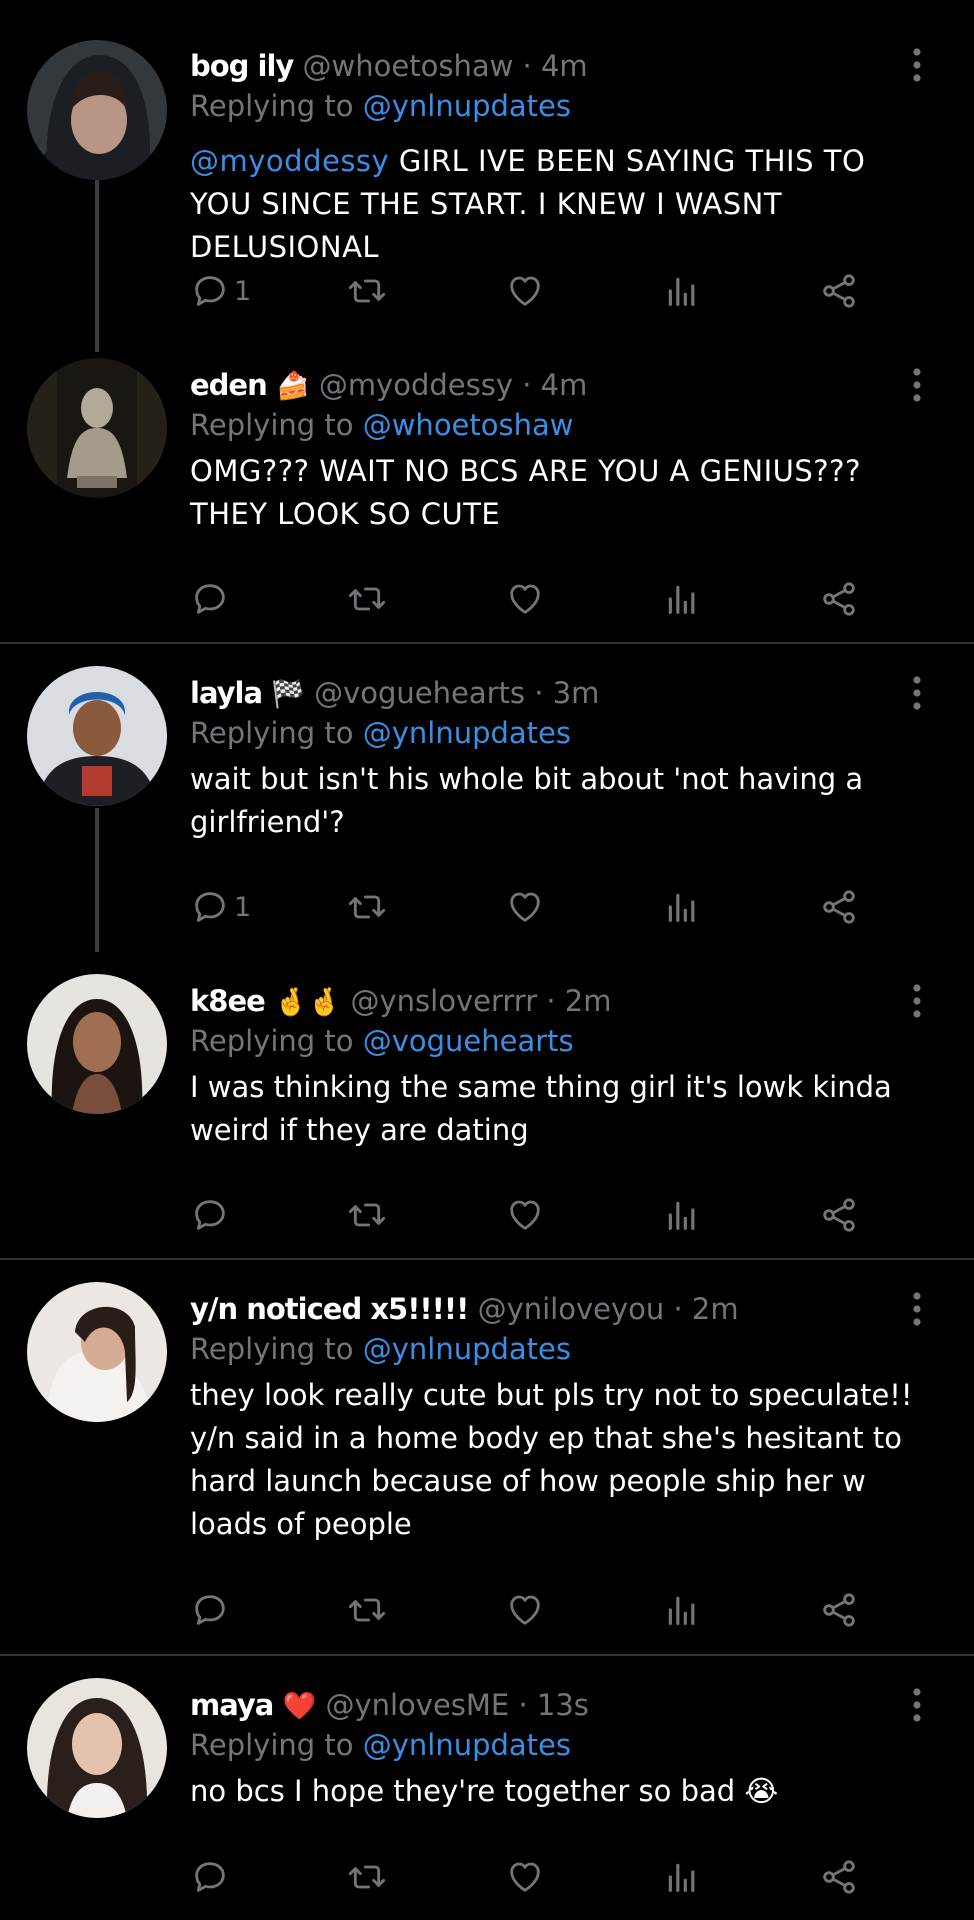 This screenshot has height=1920, width=974. I want to click on action-bar: 1, so click(540, 907).